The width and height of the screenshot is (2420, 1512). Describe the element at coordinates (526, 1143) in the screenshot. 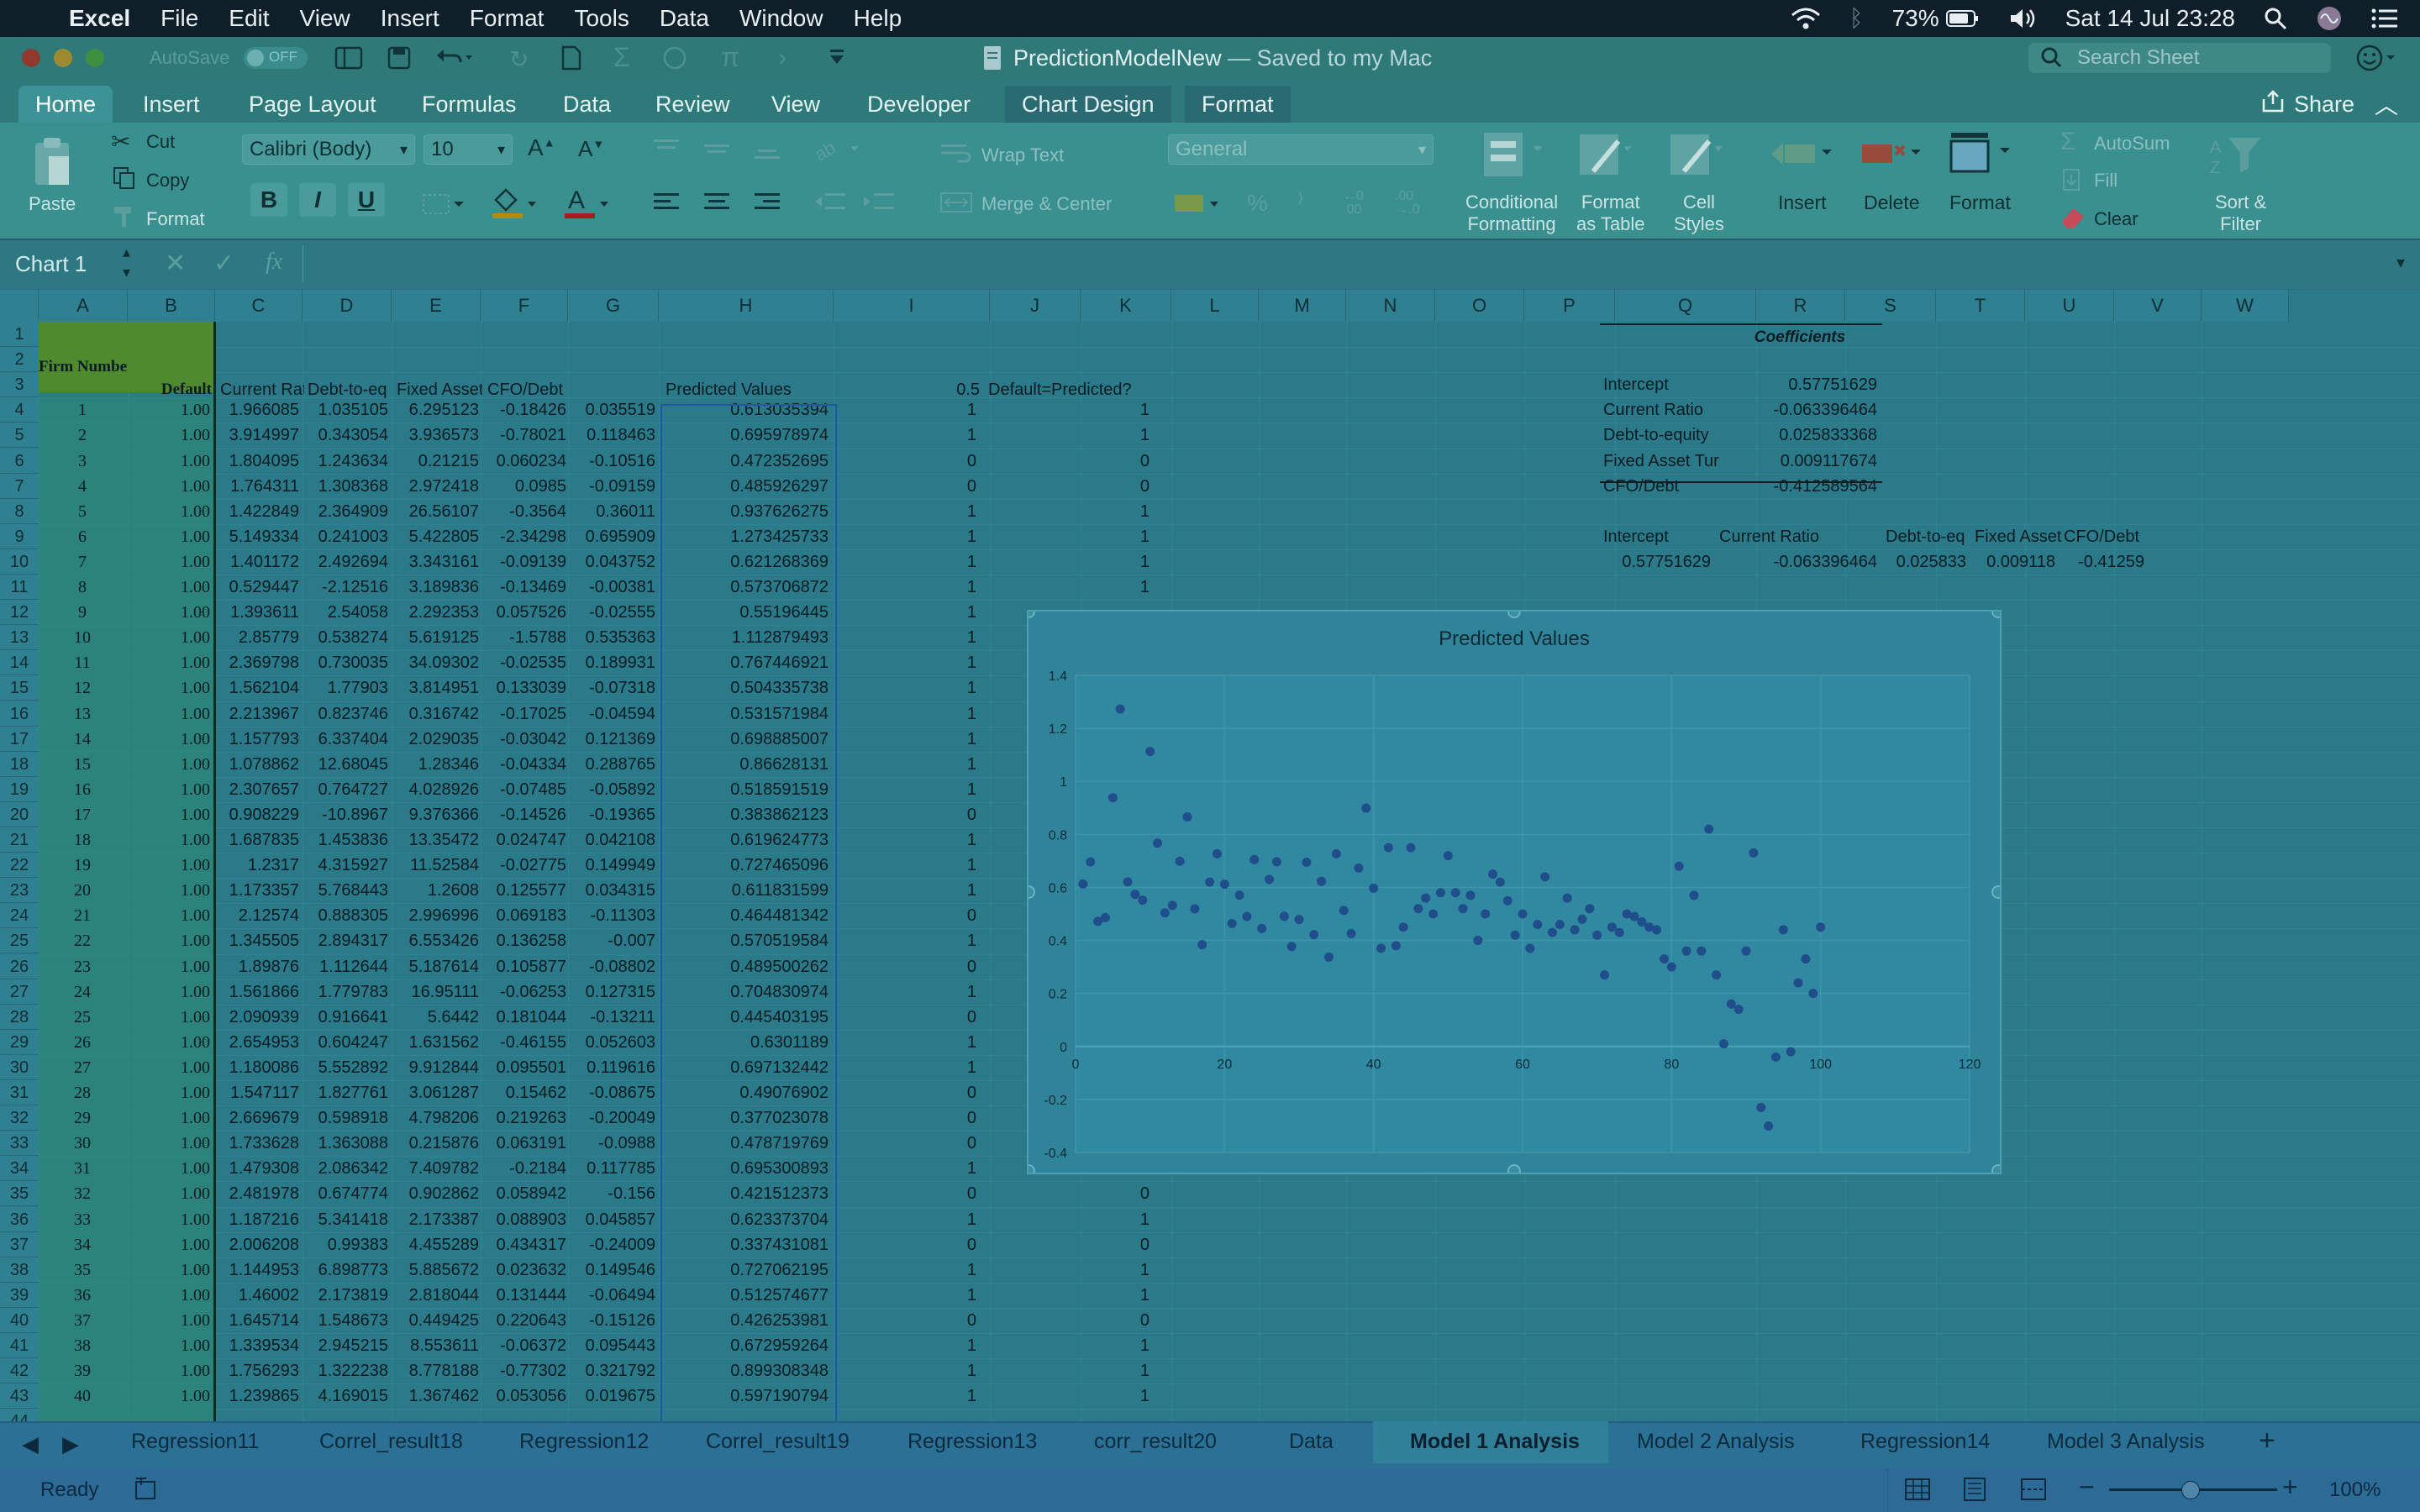

I see `table-cell: 0.063191` at that location.